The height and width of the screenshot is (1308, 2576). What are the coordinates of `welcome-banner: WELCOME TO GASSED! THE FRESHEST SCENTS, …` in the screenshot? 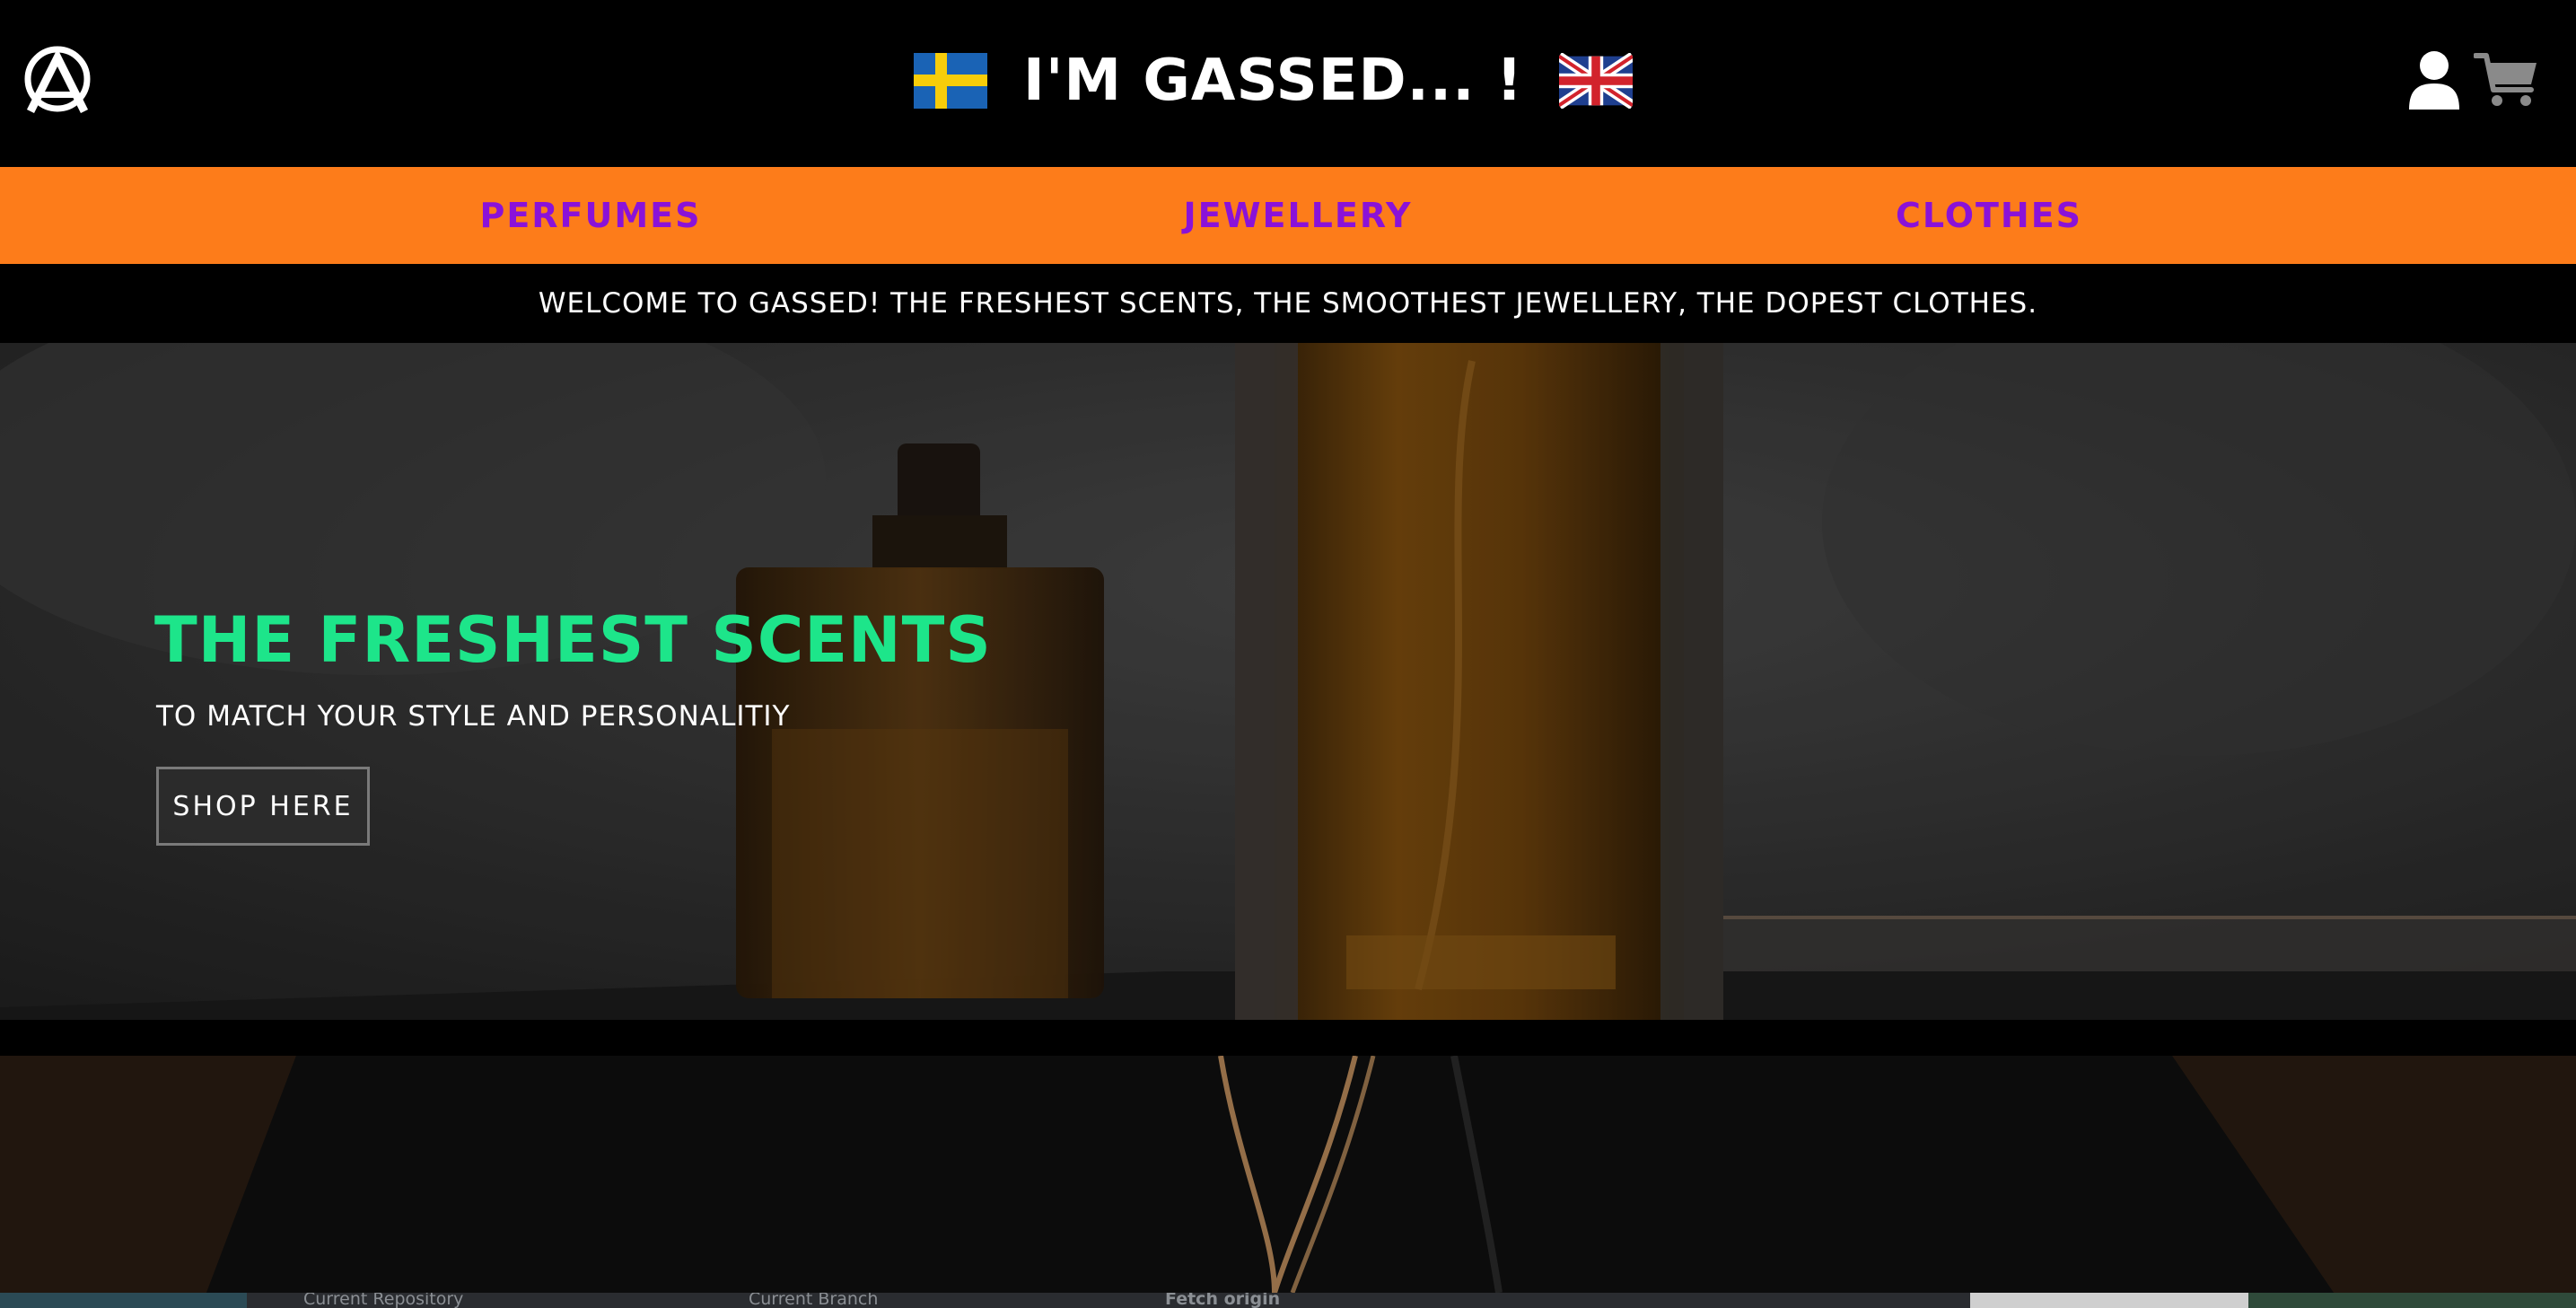 It's located at (1288, 303).